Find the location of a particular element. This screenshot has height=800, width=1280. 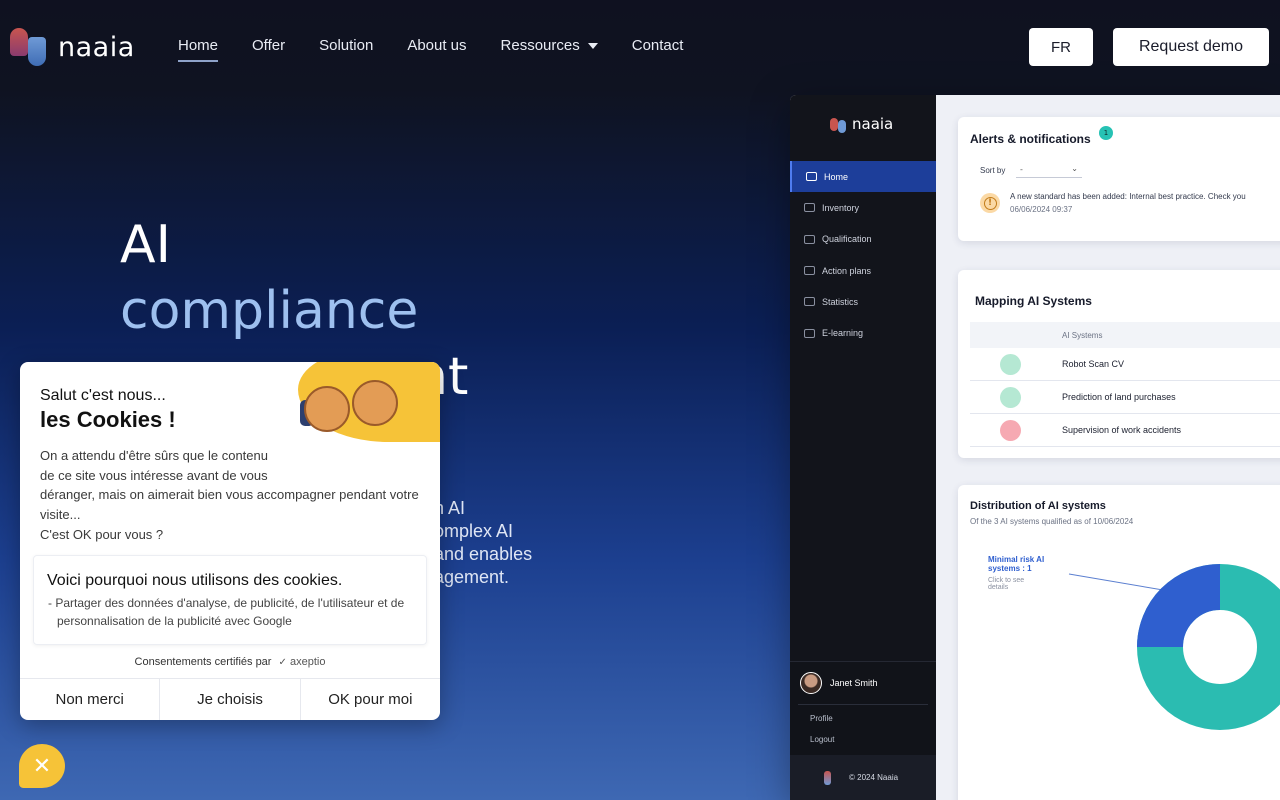

dash-menu-elearning: E-learning is located at coordinates (863, 332).